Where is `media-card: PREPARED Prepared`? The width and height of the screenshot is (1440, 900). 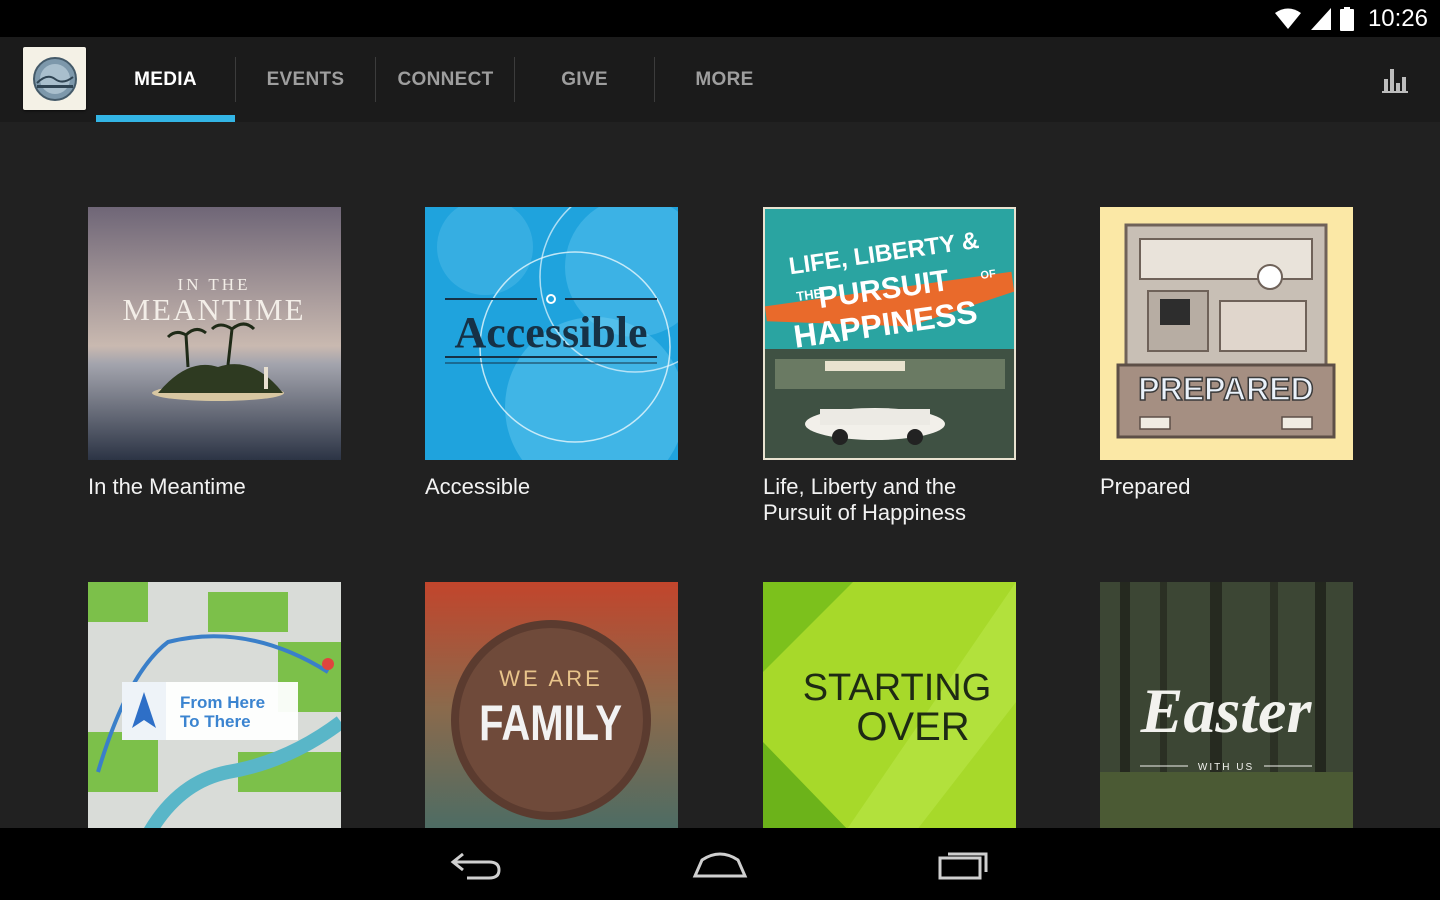 media-card: PREPARED Prepared is located at coordinates (1226, 353).